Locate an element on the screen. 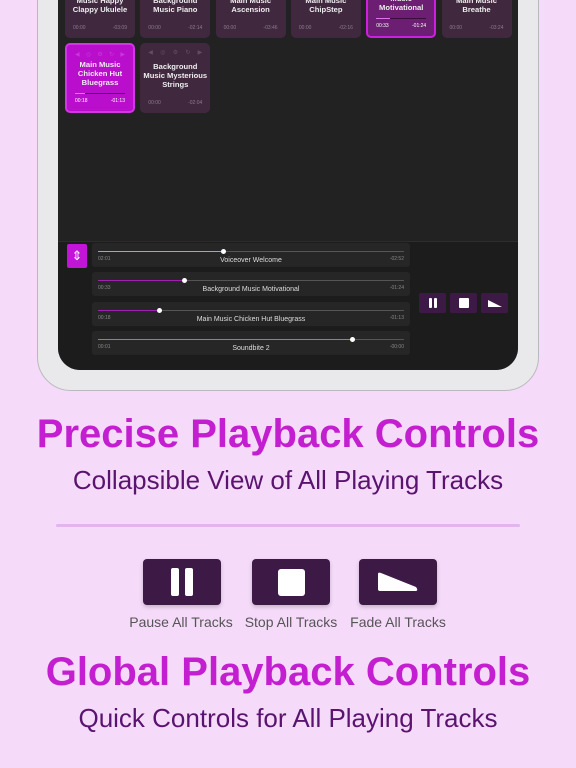  subhead-quick: Quick Controls for All Playing Tracks is located at coordinates (288, 718).